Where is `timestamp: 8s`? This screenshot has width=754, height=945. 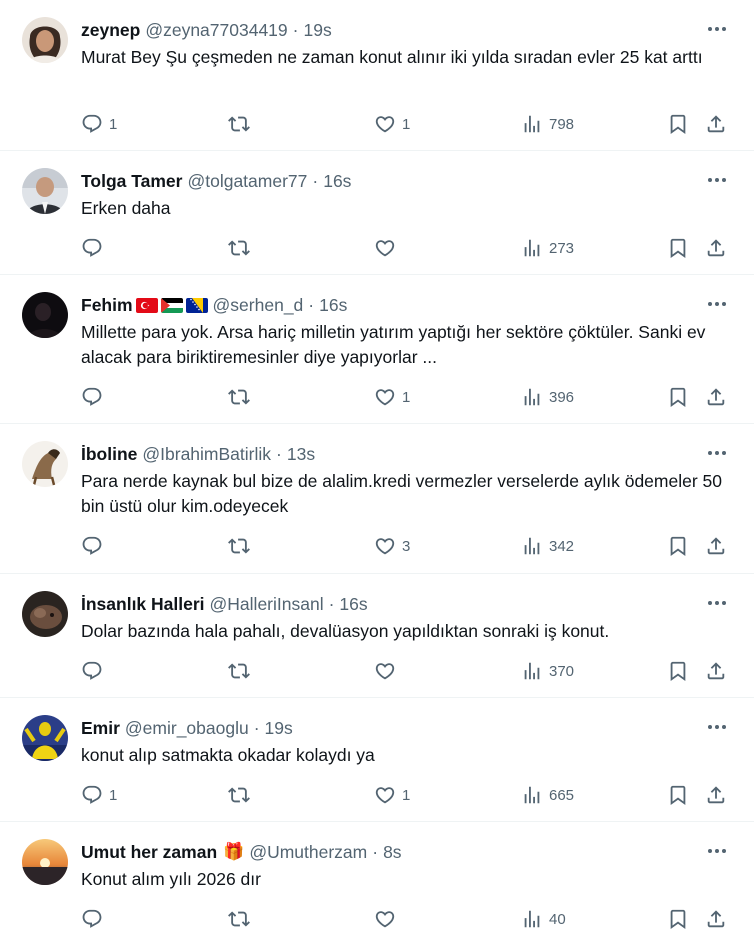
timestamp: 8s is located at coordinates (392, 852).